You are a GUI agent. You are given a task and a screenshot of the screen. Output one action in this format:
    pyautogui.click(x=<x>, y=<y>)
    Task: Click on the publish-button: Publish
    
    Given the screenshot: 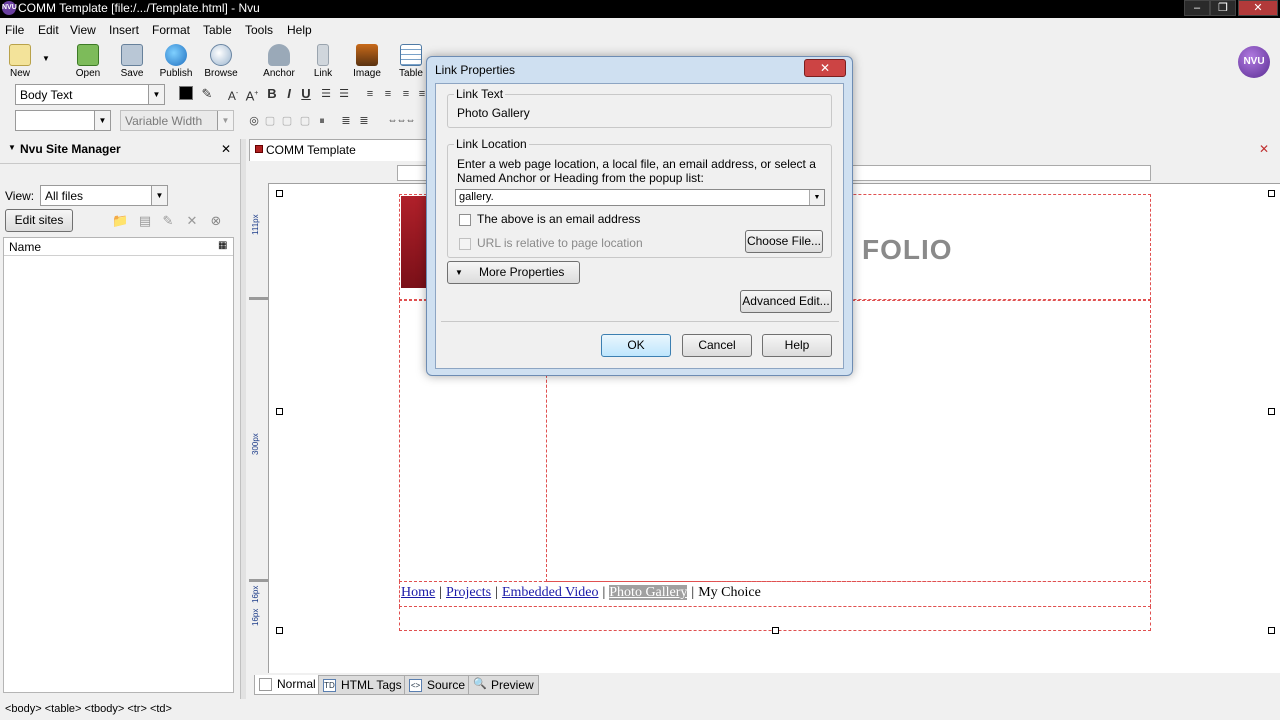 What is the action you would take?
    pyautogui.click(x=176, y=61)
    